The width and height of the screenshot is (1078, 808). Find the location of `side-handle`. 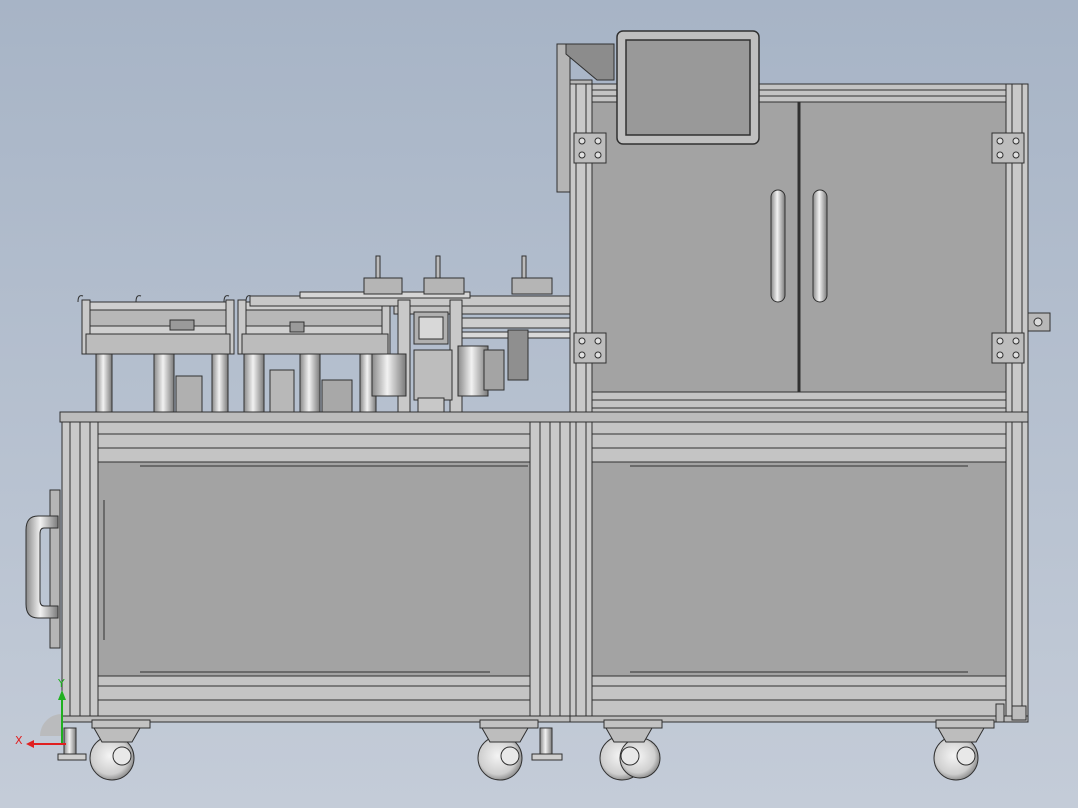

side-handle is located at coordinates (43, 569).